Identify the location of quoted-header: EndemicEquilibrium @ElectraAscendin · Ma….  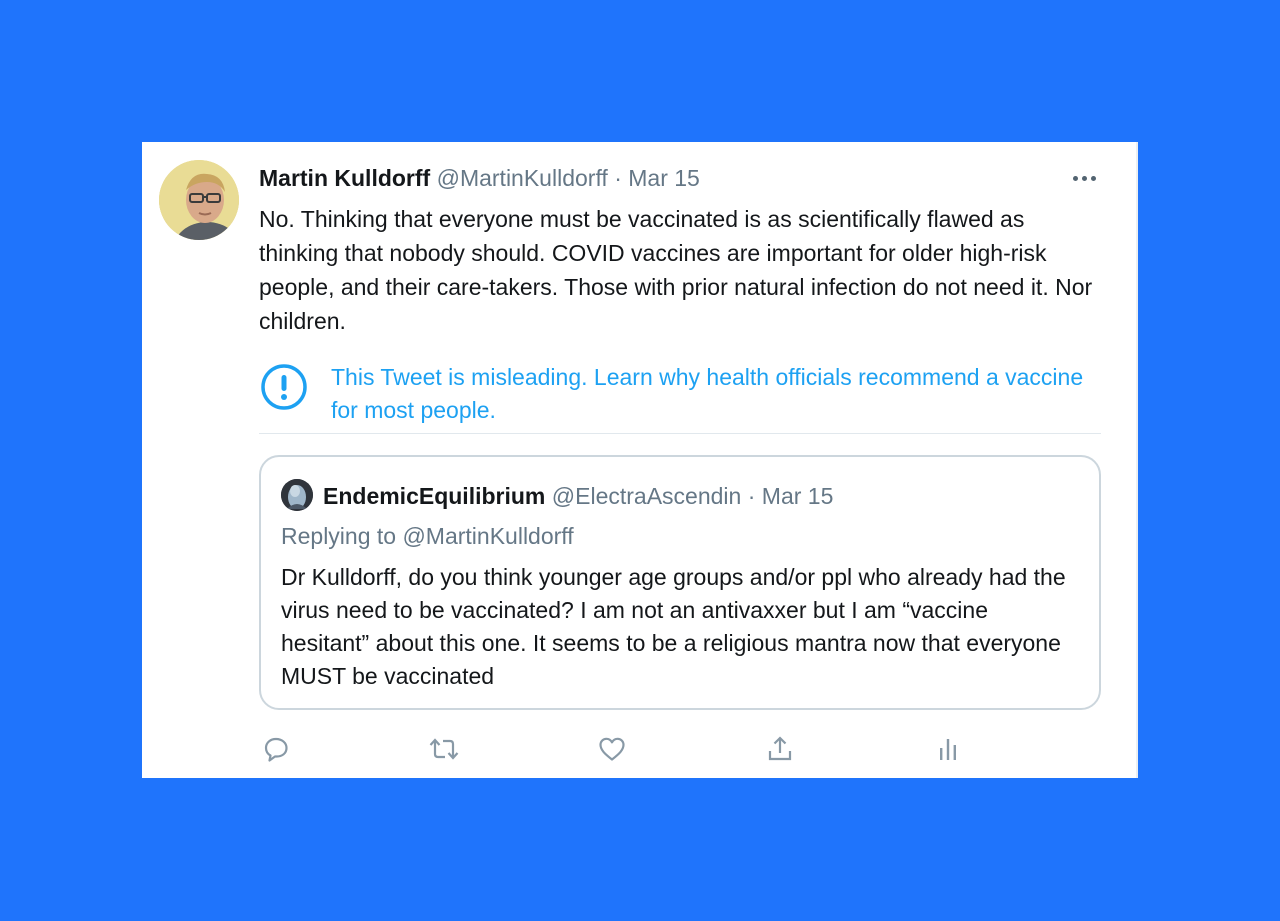
(578, 496).